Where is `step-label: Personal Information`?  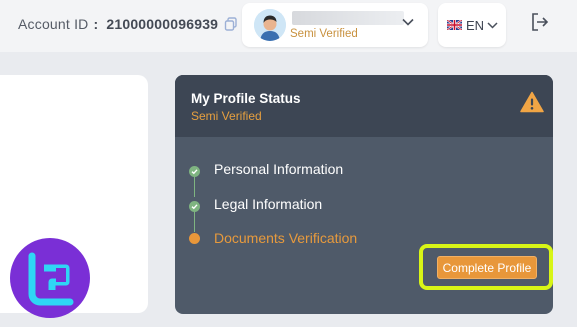
step-label: Personal Information is located at coordinates (279, 169).